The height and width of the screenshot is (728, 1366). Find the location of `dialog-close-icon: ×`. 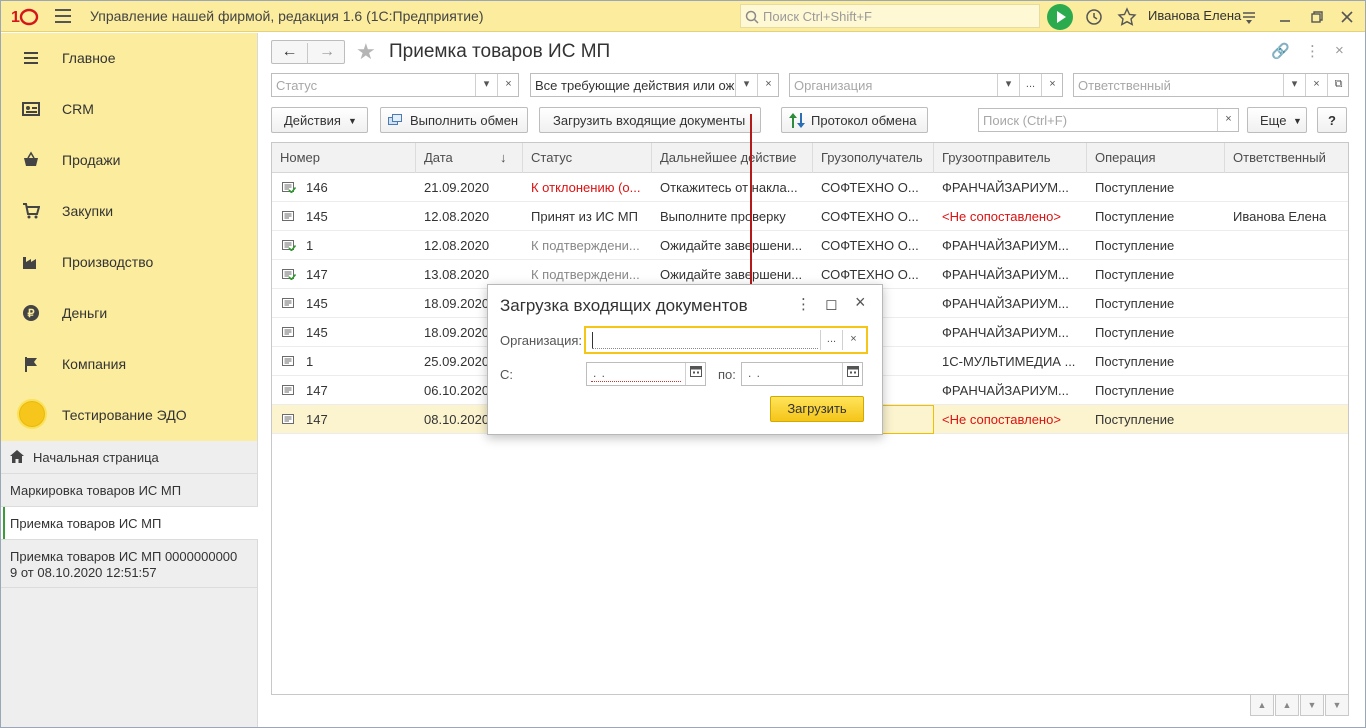

dialog-close-icon: × is located at coordinates (860, 302).